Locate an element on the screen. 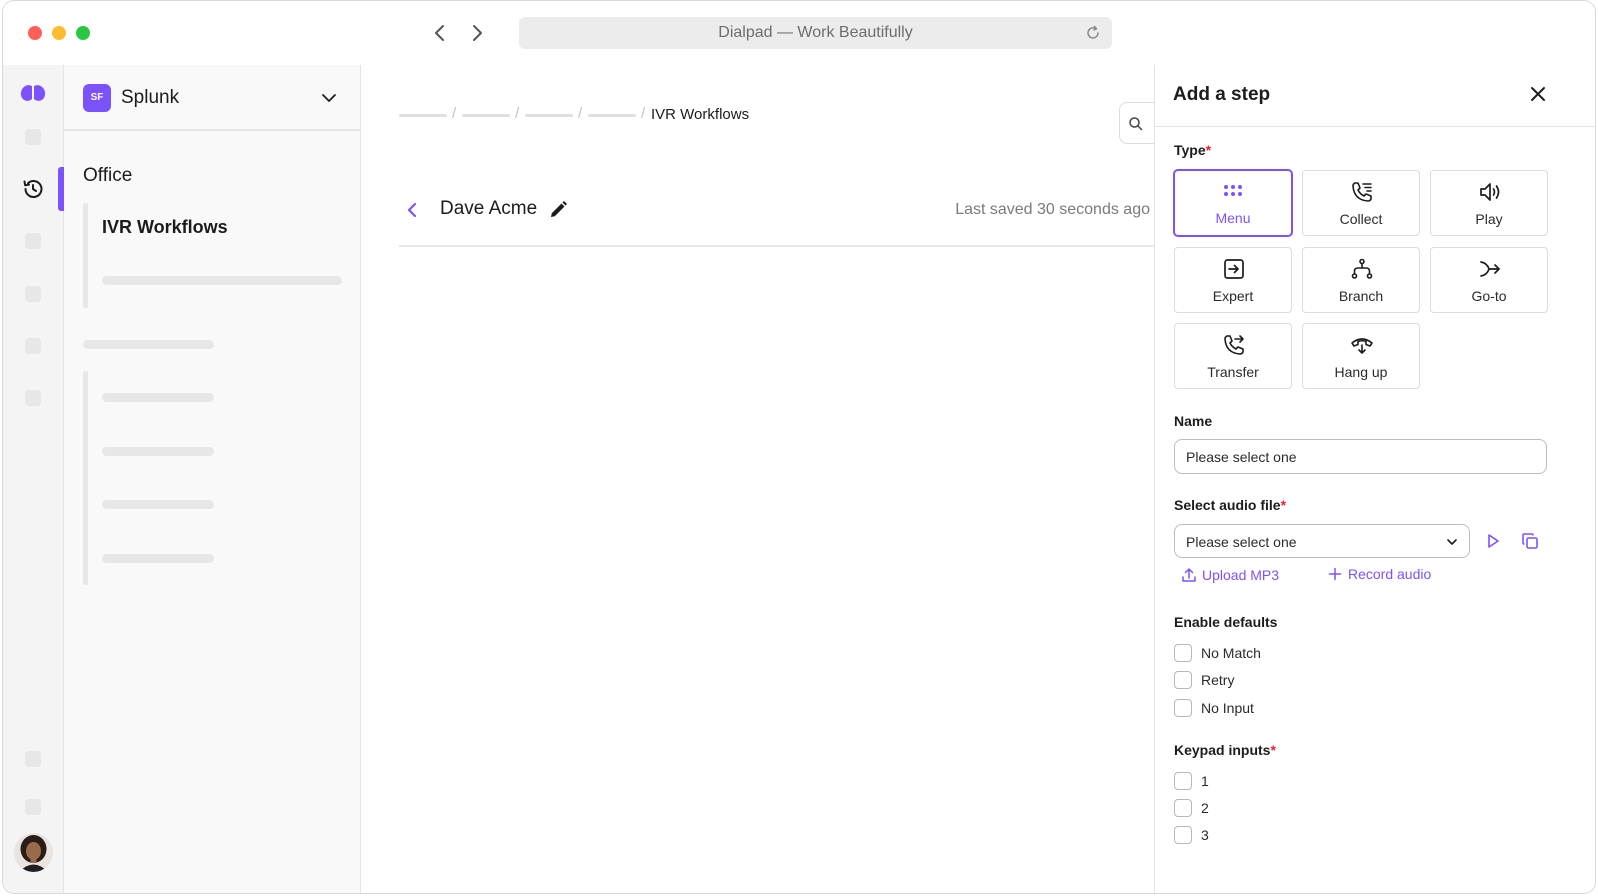 The image size is (1598, 896). org-badge: SF is located at coordinates (97, 98).